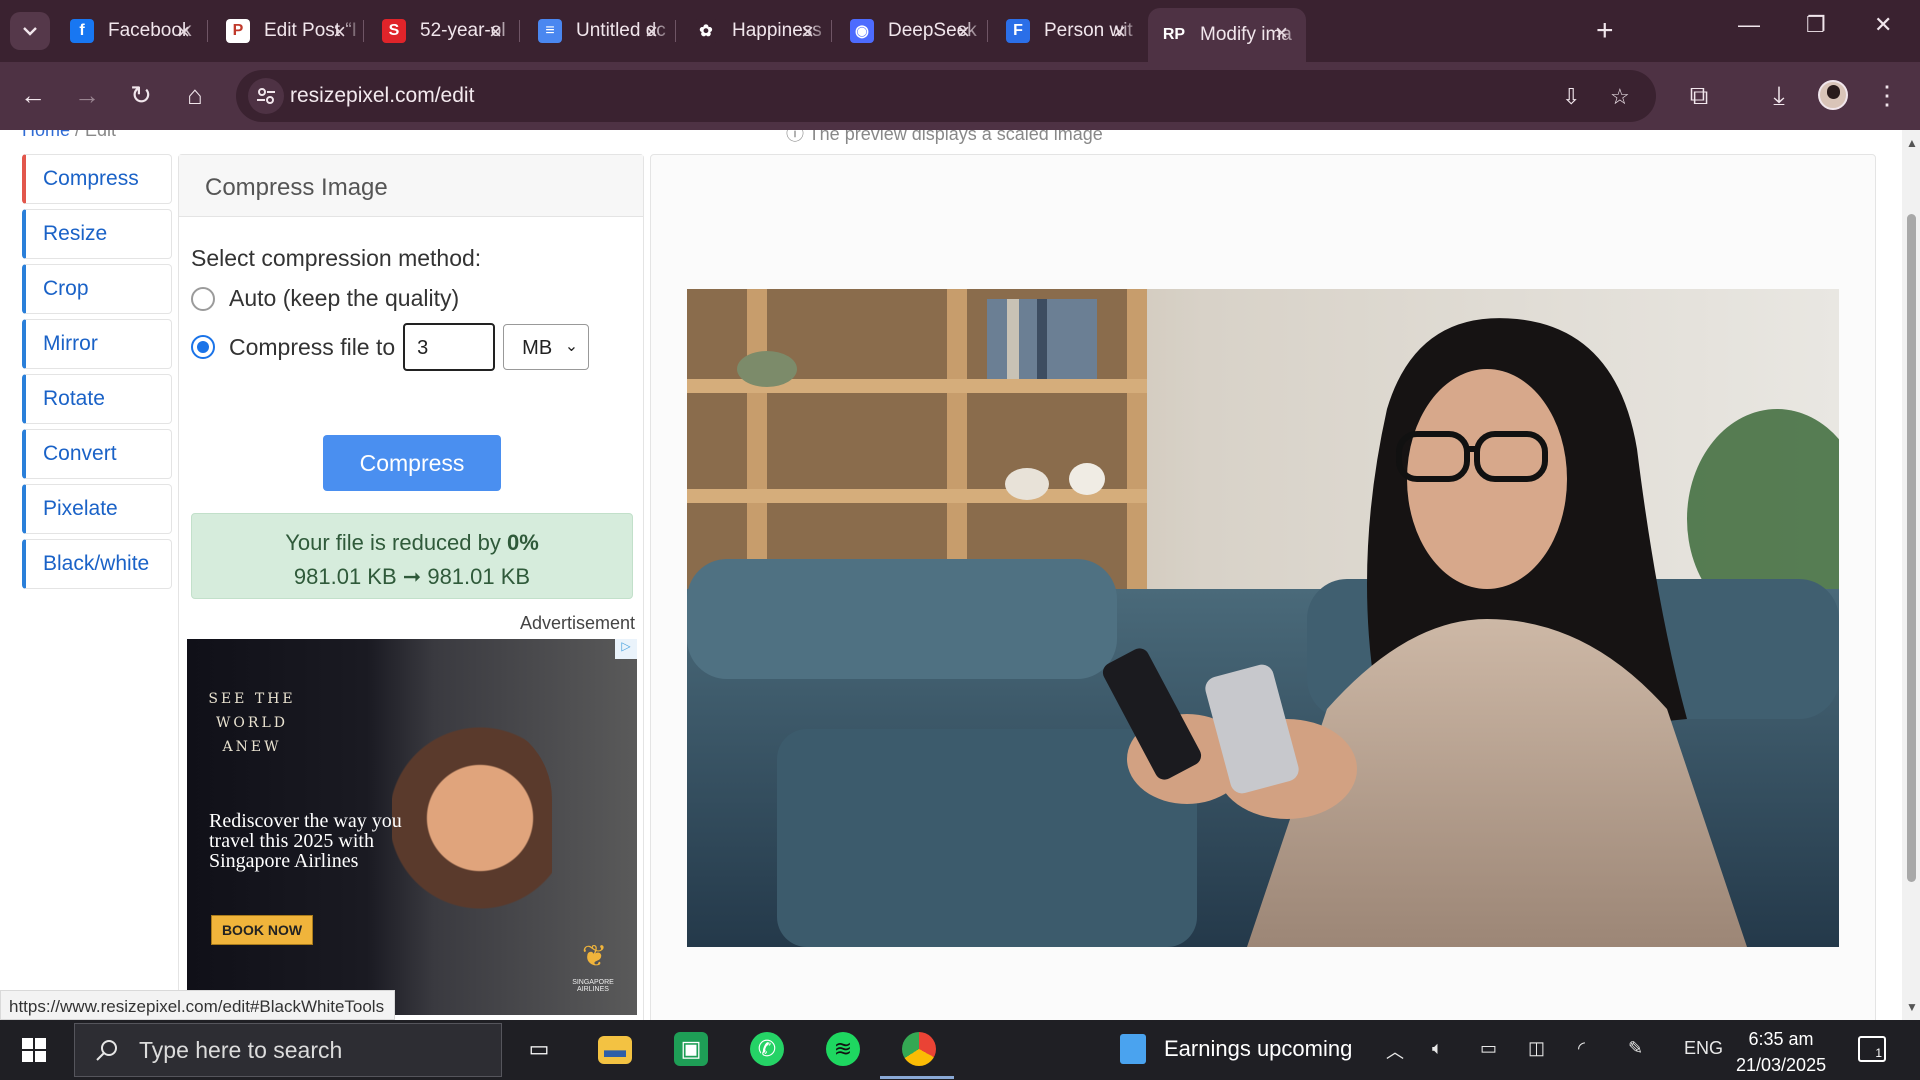 Image resolution: width=1920 pixels, height=1080 pixels. Describe the element at coordinates (1253, 35) in the screenshot. I see `tab-title: Modify ima` at that location.